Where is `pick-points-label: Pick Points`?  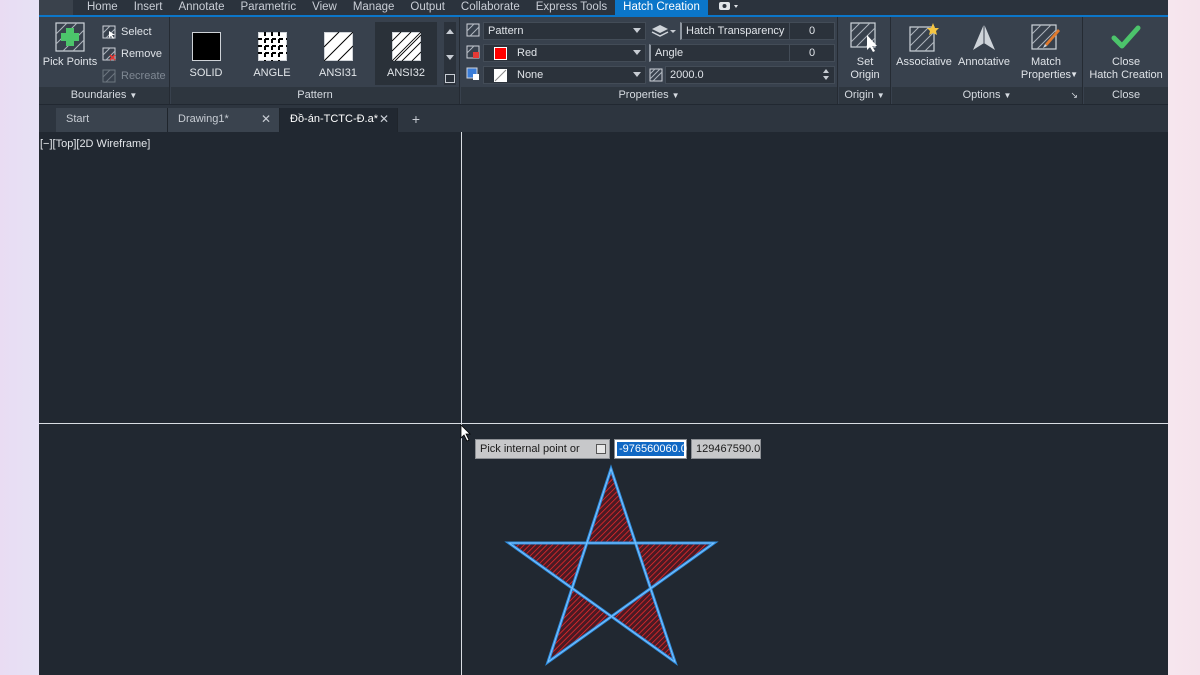
pick-points-label: Pick Points is located at coordinates (70, 62).